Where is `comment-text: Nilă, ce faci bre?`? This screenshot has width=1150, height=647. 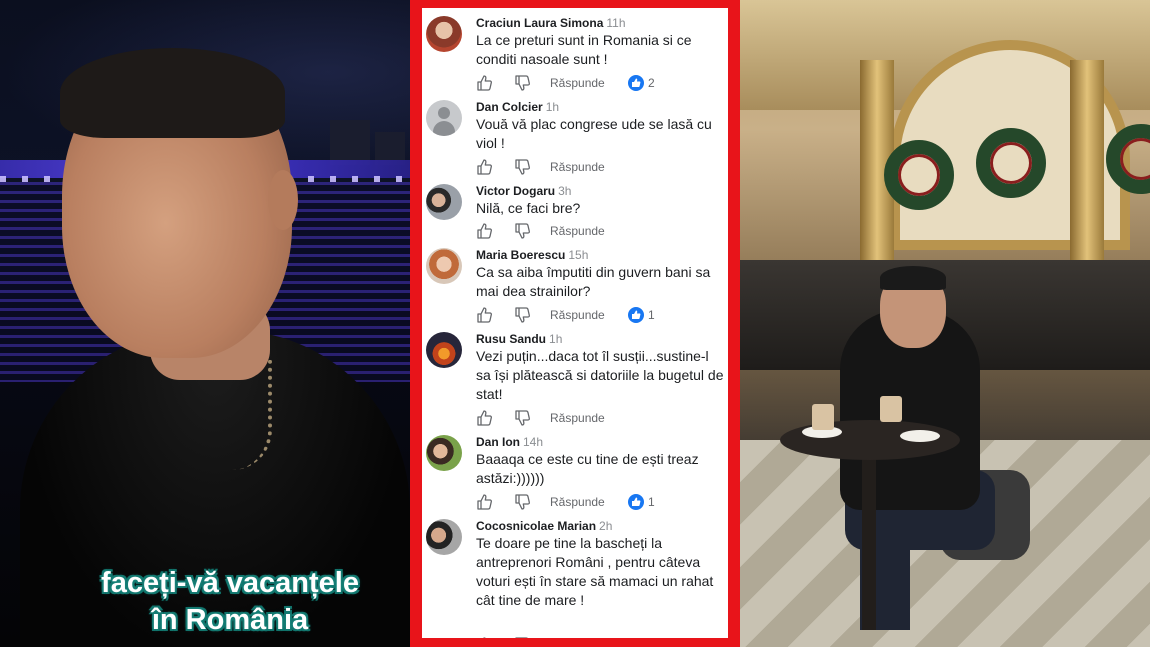
comment-text: Nilă, ce faci bre? is located at coordinates (528, 208).